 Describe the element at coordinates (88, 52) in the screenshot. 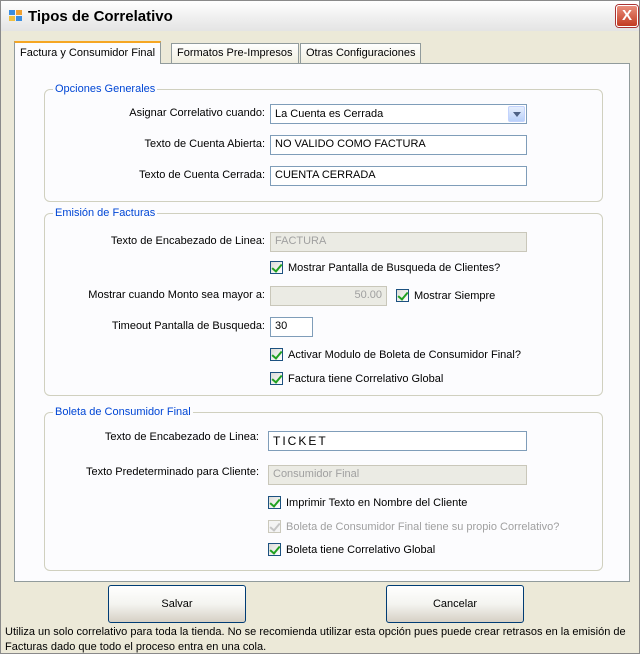

I see `tab-factura-consumidor: Factura y Consumidor Final` at that location.